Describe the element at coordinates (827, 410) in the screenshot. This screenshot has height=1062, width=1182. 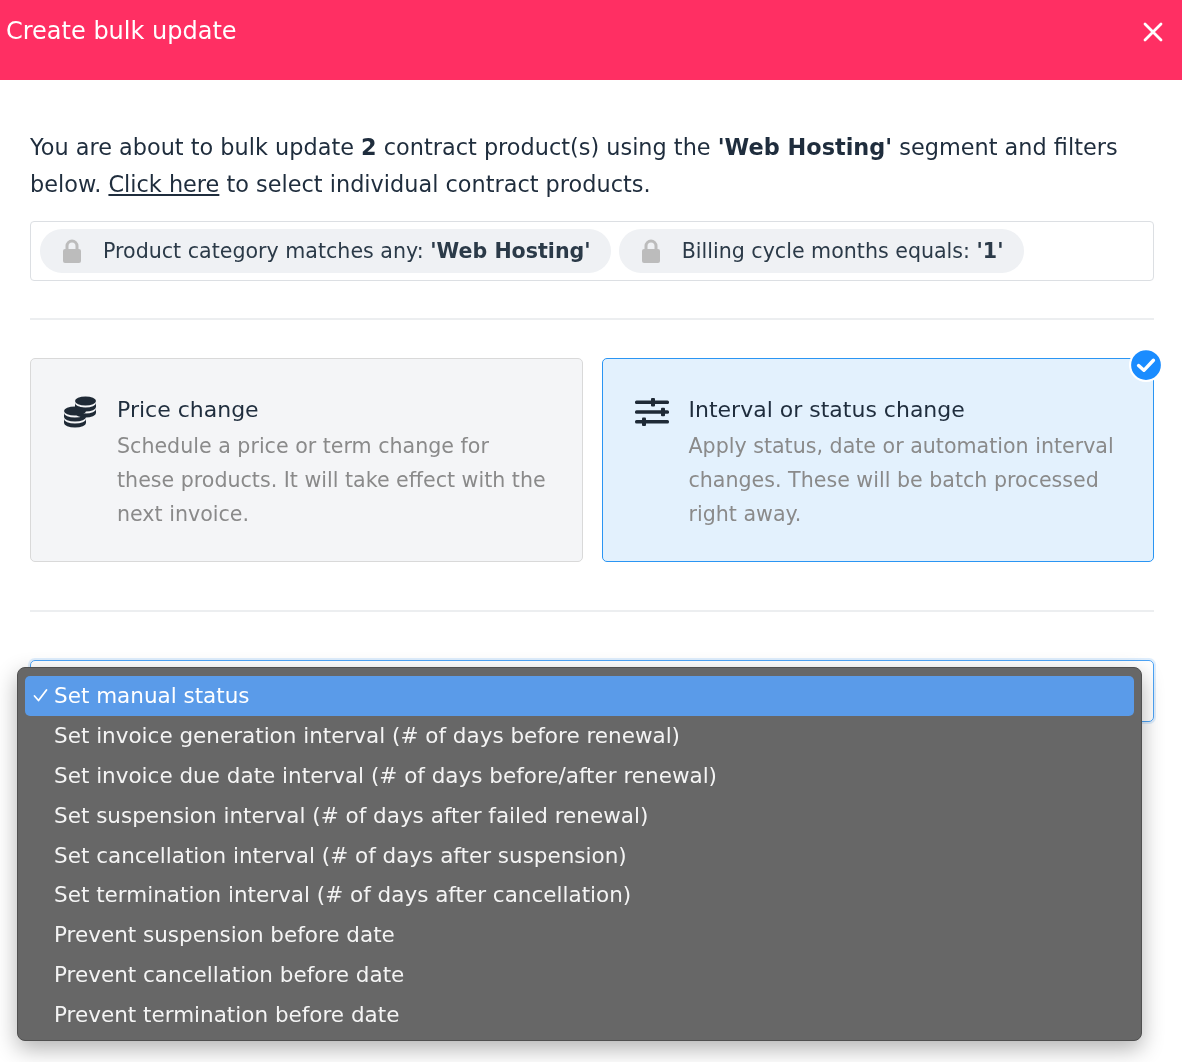
I see `card-title: Interval or status change` at that location.